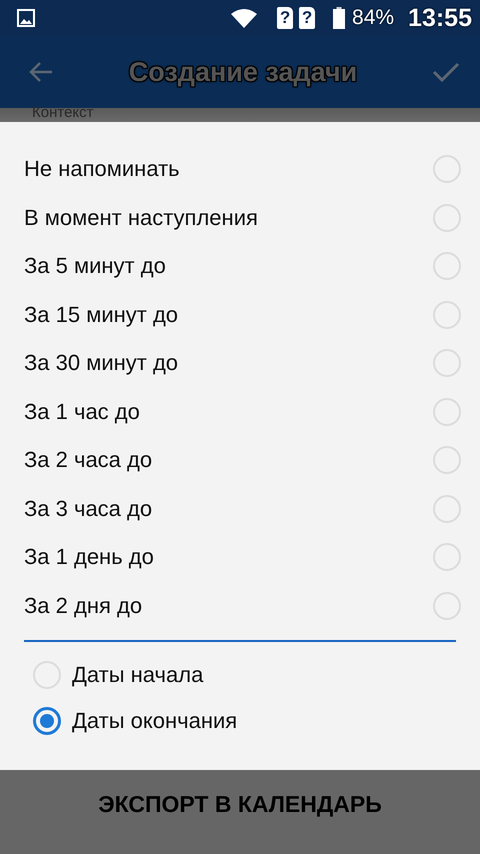 The image size is (480, 854). Describe the element at coordinates (26, 18) in the screenshot. I see `image-icon` at that location.